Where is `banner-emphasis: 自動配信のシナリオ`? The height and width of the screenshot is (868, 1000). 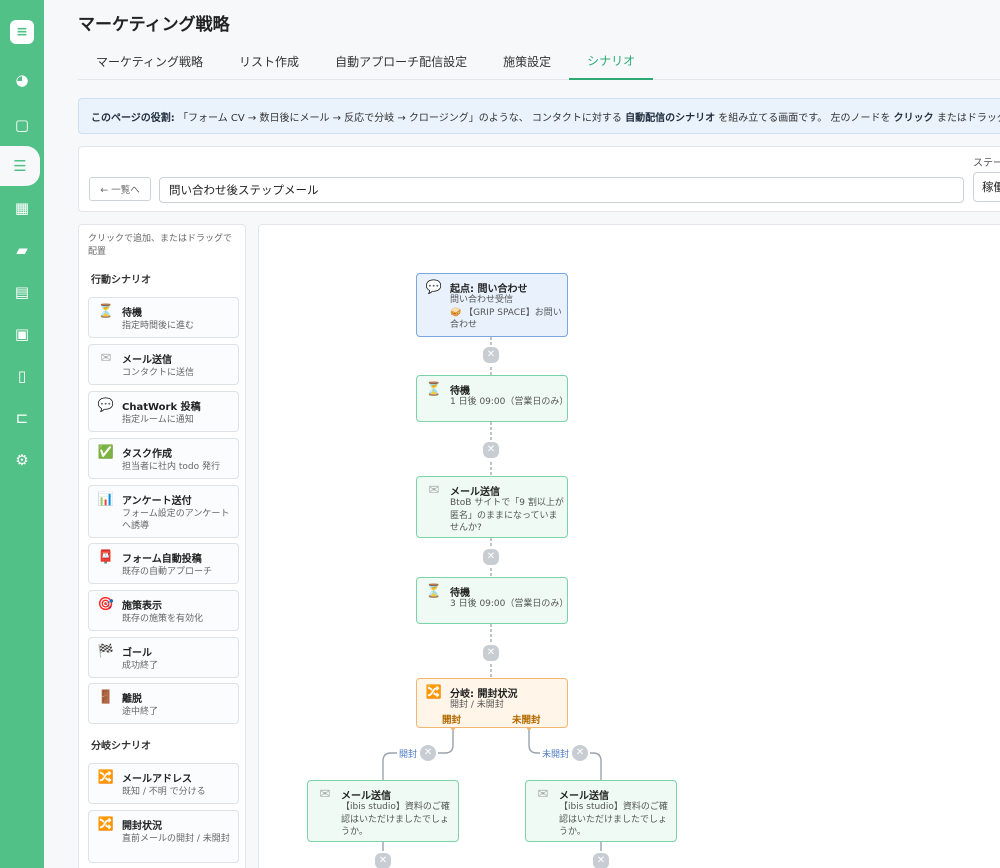
banner-emphasis: 自動配信のシナリオ is located at coordinates (670, 118).